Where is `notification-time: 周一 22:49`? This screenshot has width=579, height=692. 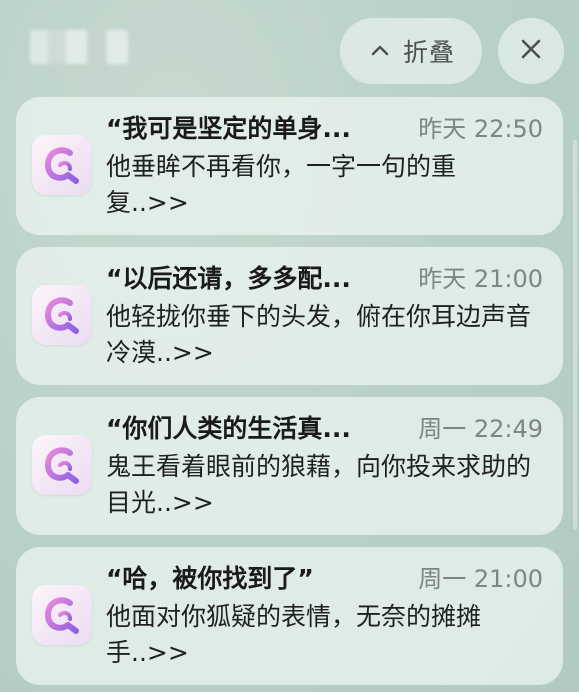
notification-time: 周一 22:49 is located at coordinates (480, 429).